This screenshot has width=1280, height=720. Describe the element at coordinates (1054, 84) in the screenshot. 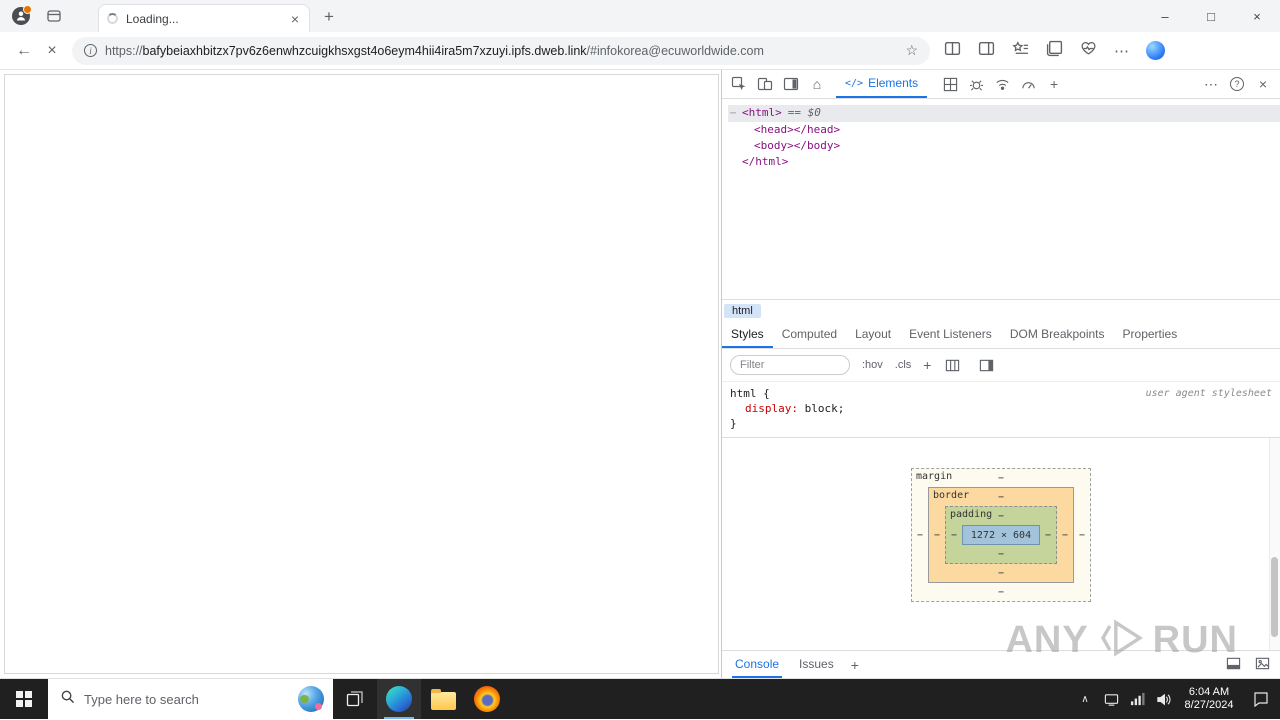

I see `more-tools-plus-icon: +` at that location.